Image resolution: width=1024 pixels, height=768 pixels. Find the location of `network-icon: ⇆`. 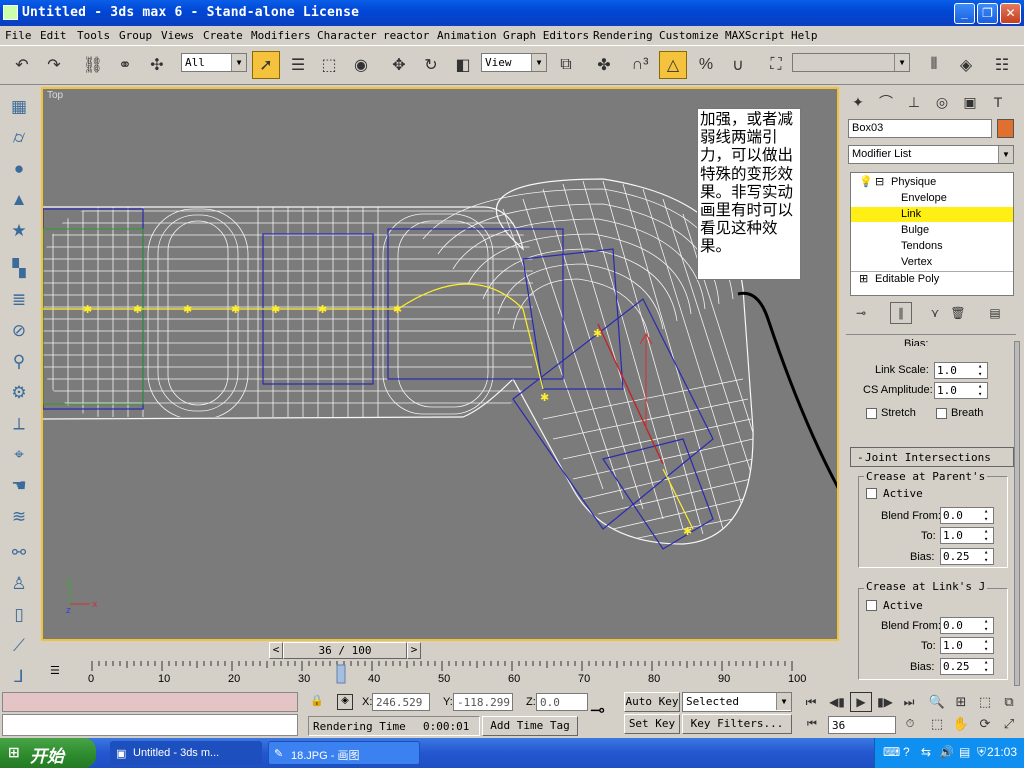

network-icon: ⇆ is located at coordinates (926, 752).